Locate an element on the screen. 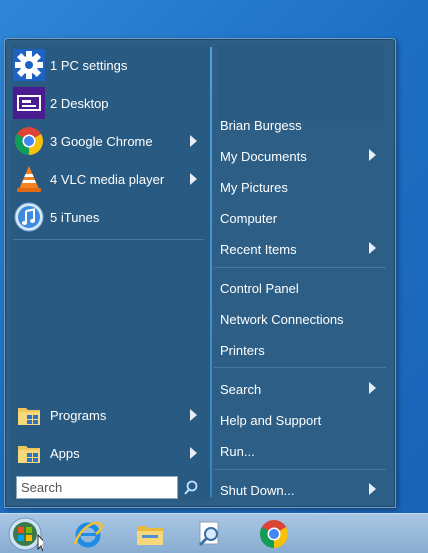  menu-item-itunes: 5 iTunes is located at coordinates (56, 217).